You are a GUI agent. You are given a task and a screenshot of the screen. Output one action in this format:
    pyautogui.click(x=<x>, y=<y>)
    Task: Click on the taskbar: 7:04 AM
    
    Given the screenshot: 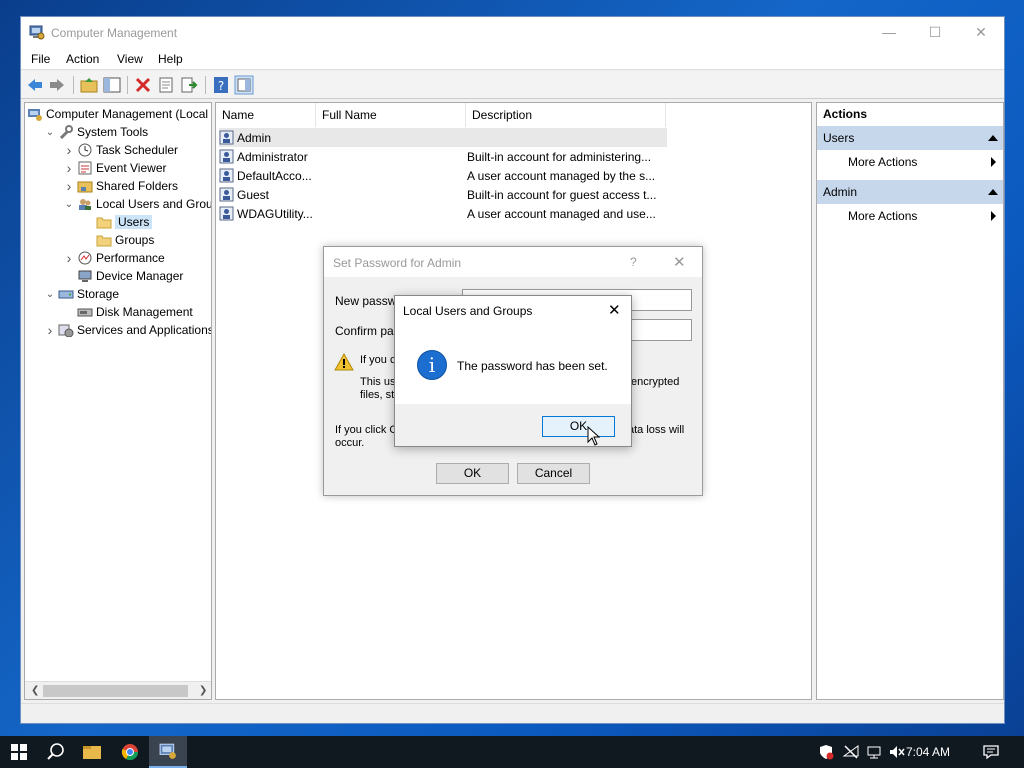 What is the action you would take?
    pyautogui.click(x=512, y=752)
    